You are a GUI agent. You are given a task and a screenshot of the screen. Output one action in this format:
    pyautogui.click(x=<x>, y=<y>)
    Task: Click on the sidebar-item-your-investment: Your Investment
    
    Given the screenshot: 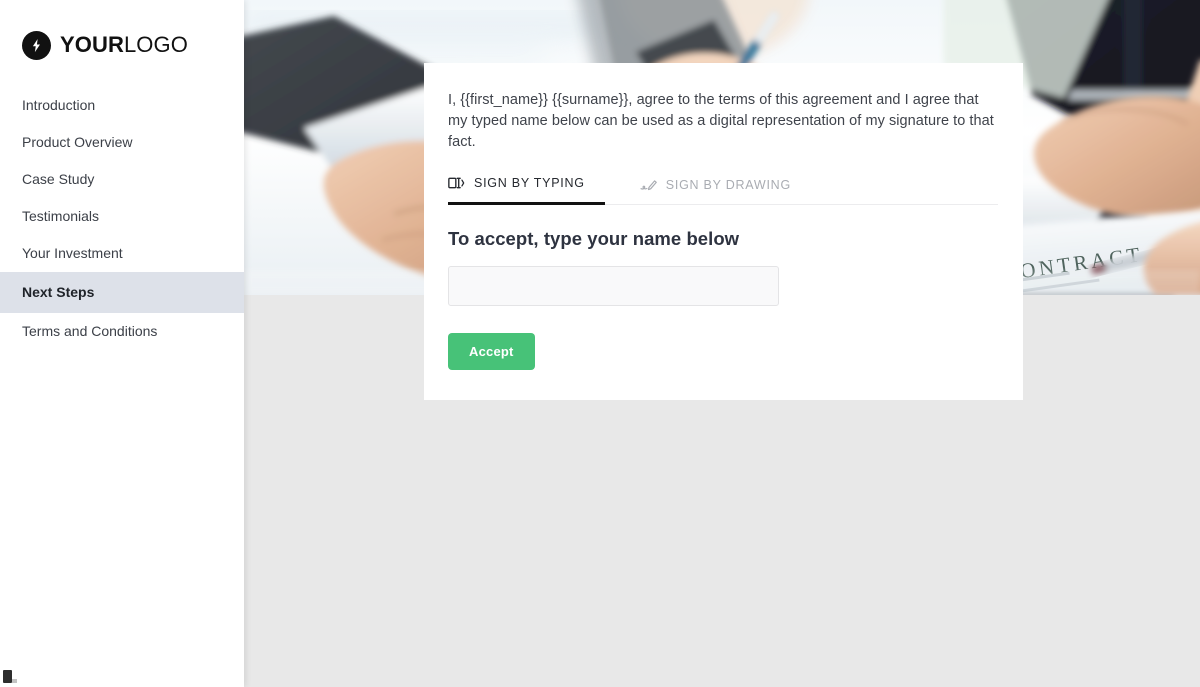 What is the action you would take?
    pyautogui.click(x=122, y=253)
    